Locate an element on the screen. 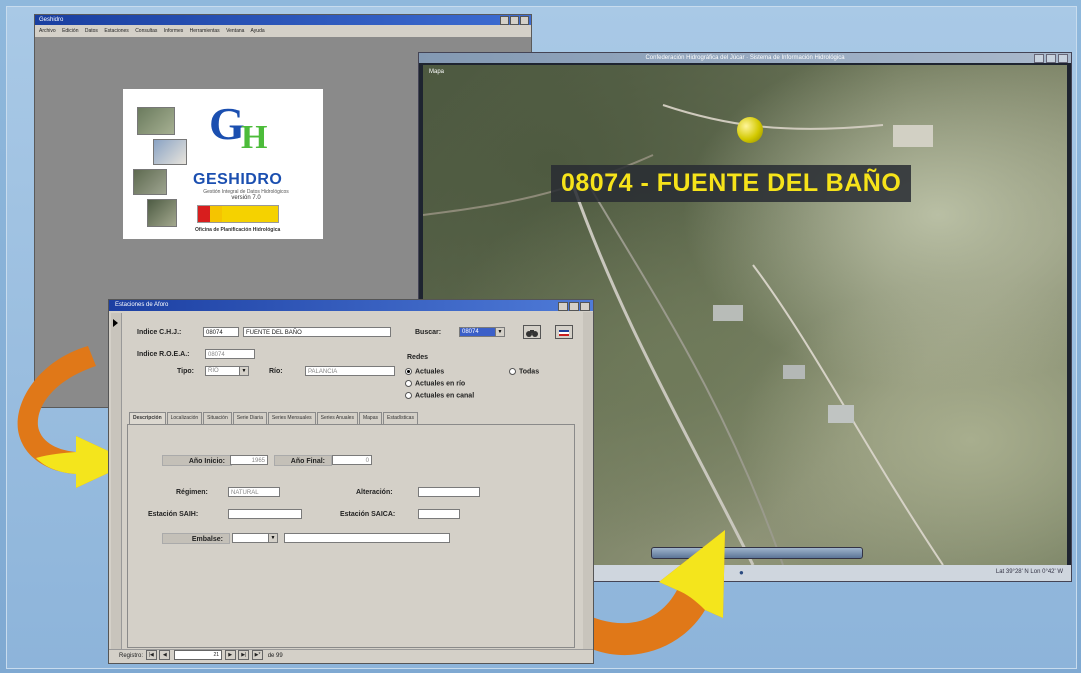 The image size is (1081, 673). station-marker-icon is located at coordinates (750, 130).